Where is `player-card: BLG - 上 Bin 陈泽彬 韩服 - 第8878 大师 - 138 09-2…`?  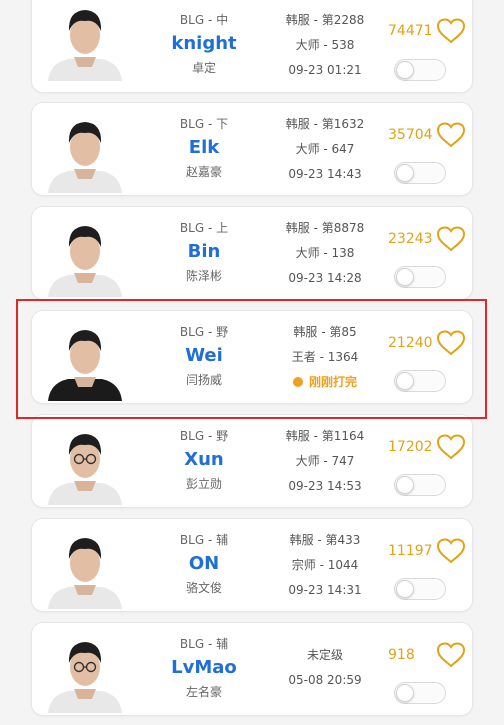 player-card: BLG - 上 Bin 陈泽彬 韩服 - 第8878 大师 - 138 09-2… is located at coordinates (252, 253).